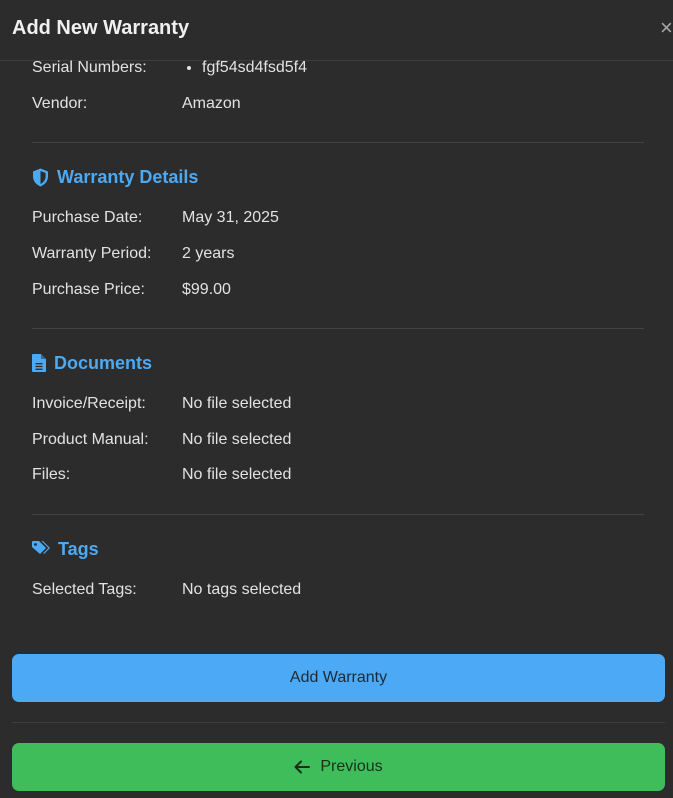  Describe the element at coordinates (338, 590) in the screenshot. I see `selected-tags-row: Selected Tags: No tags selected` at that location.